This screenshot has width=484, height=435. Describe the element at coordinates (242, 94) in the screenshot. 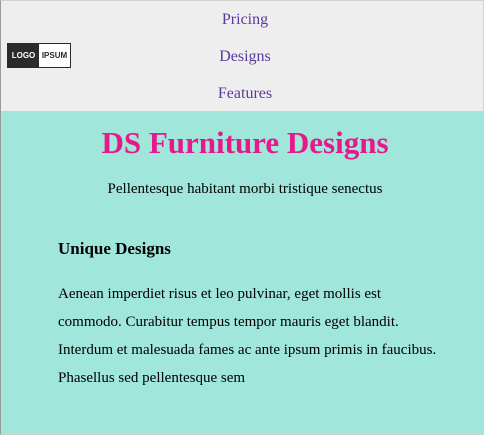

I see `nav-link-features: Features` at that location.